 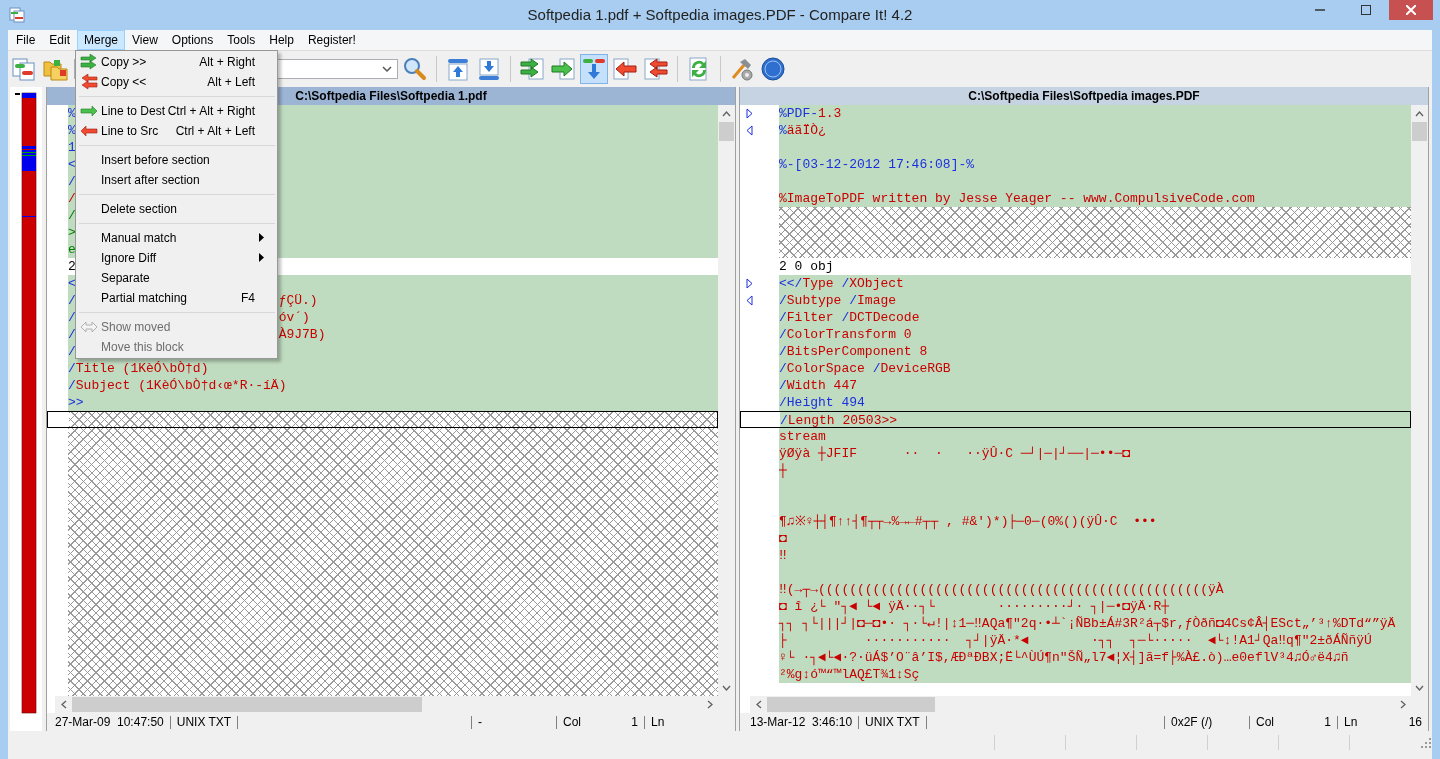 I want to click on line-number: 16, so click(x=1415, y=722).